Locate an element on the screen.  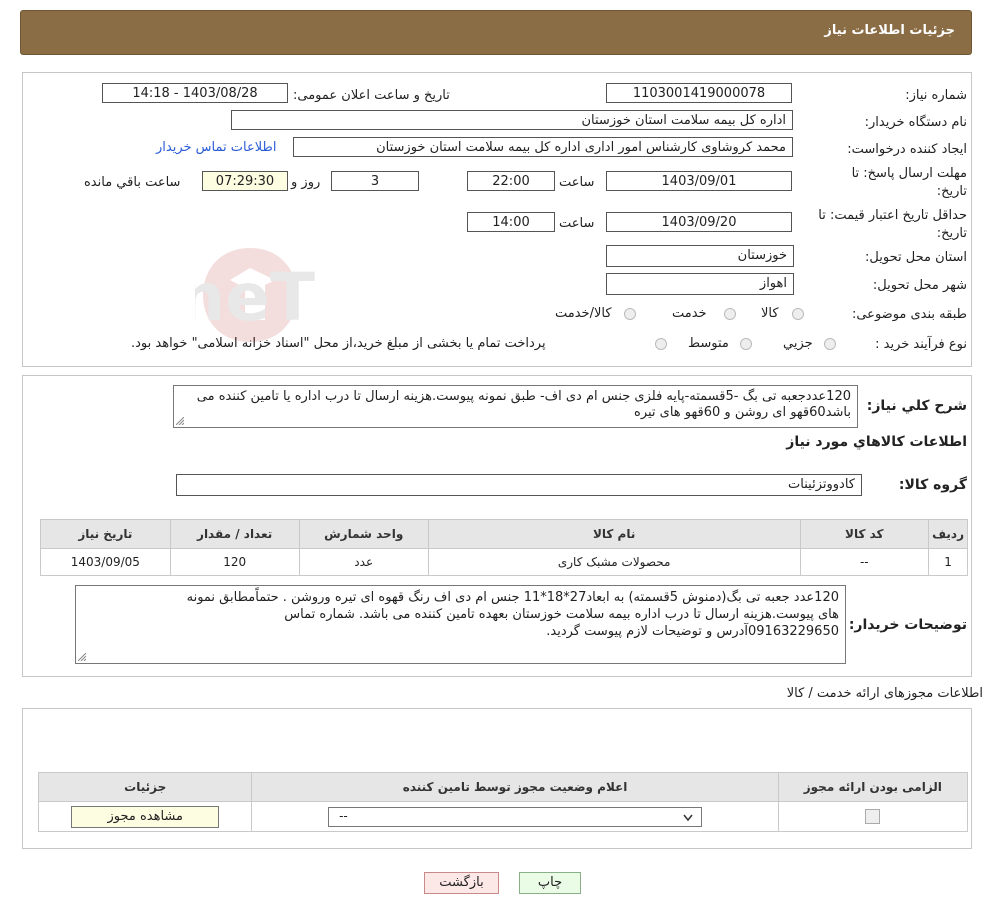
col-code: کد کالا is located at coordinates (864, 534).